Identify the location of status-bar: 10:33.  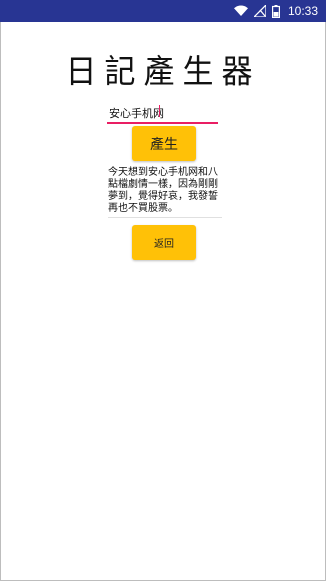
(163, 11).